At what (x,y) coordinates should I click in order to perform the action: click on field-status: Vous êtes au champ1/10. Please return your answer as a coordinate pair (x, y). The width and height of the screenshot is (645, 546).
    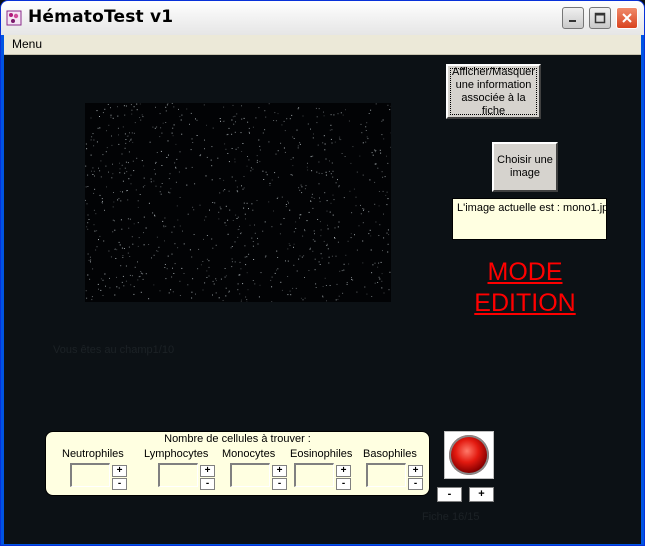
    Looking at the image, I should click on (114, 350).